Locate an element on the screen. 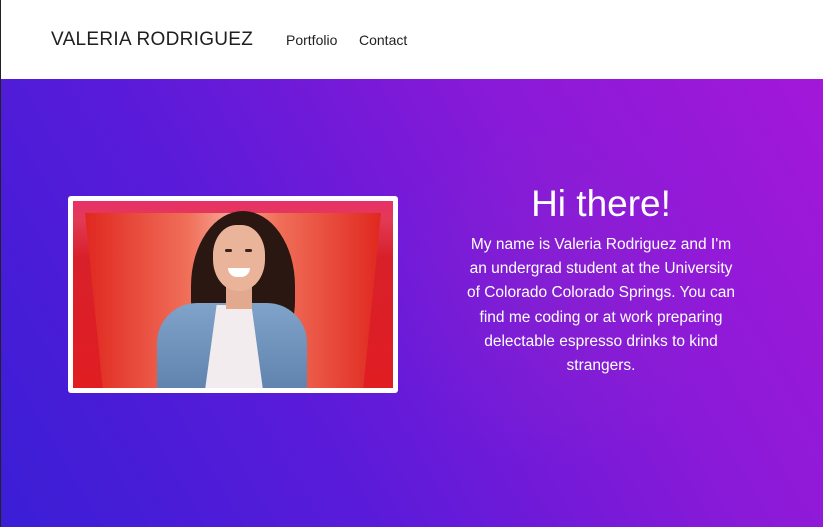 The height and width of the screenshot is (527, 823). brand-link: VALERIA RODRIGUEZ is located at coordinates (152, 40).